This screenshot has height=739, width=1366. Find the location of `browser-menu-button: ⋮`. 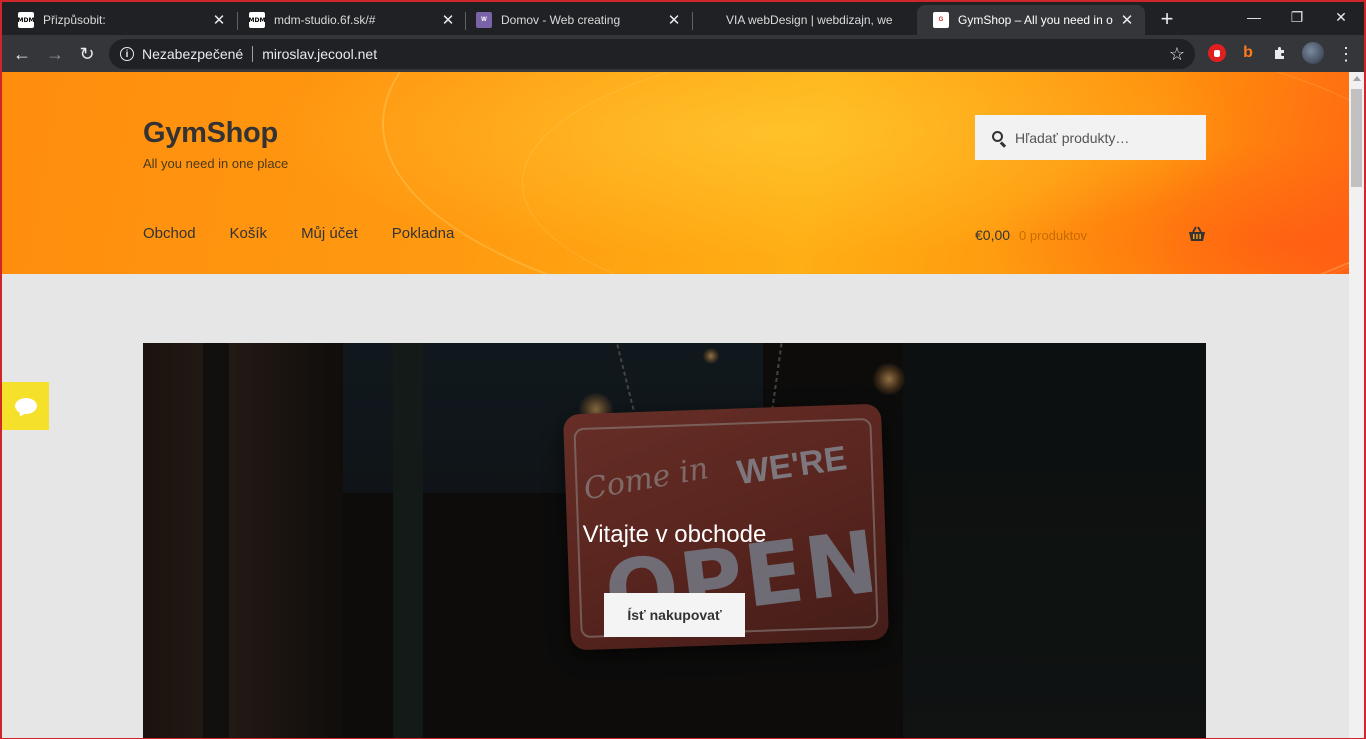

browser-menu-button: ⋮ is located at coordinates (1346, 54).